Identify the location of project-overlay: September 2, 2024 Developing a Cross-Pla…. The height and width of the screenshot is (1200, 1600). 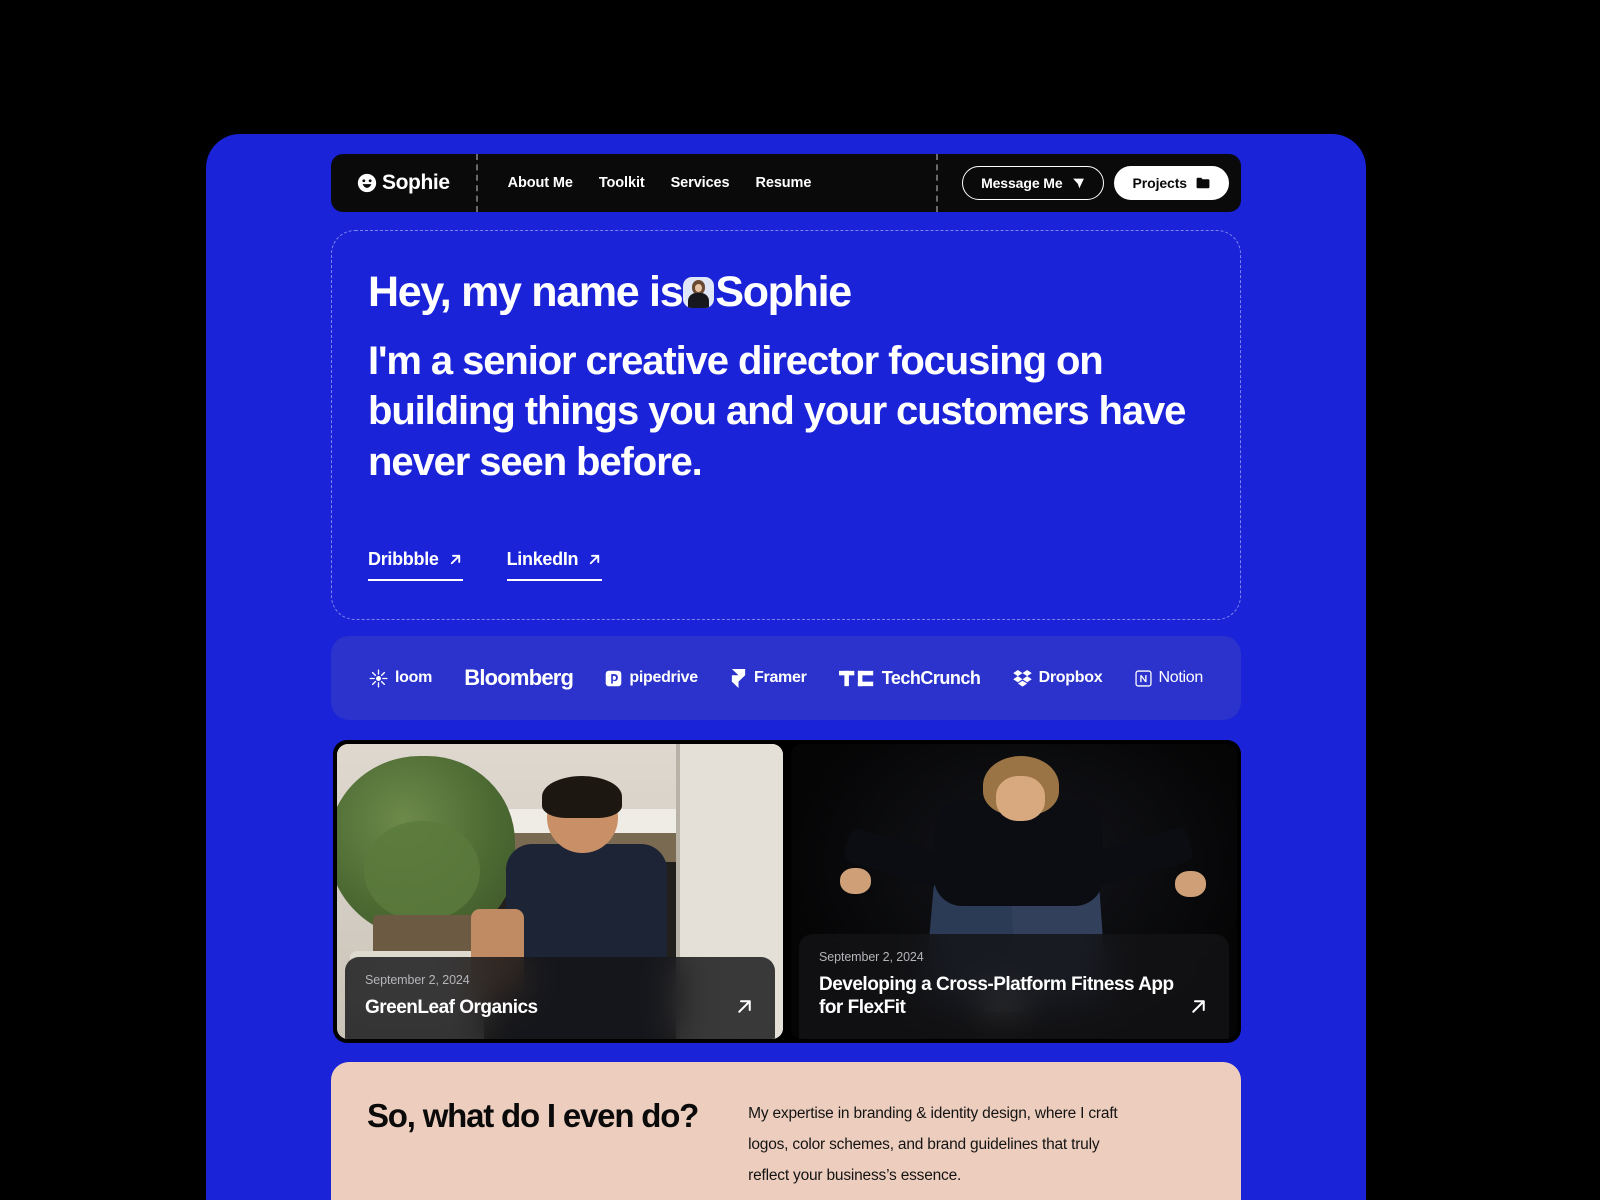
(1014, 986).